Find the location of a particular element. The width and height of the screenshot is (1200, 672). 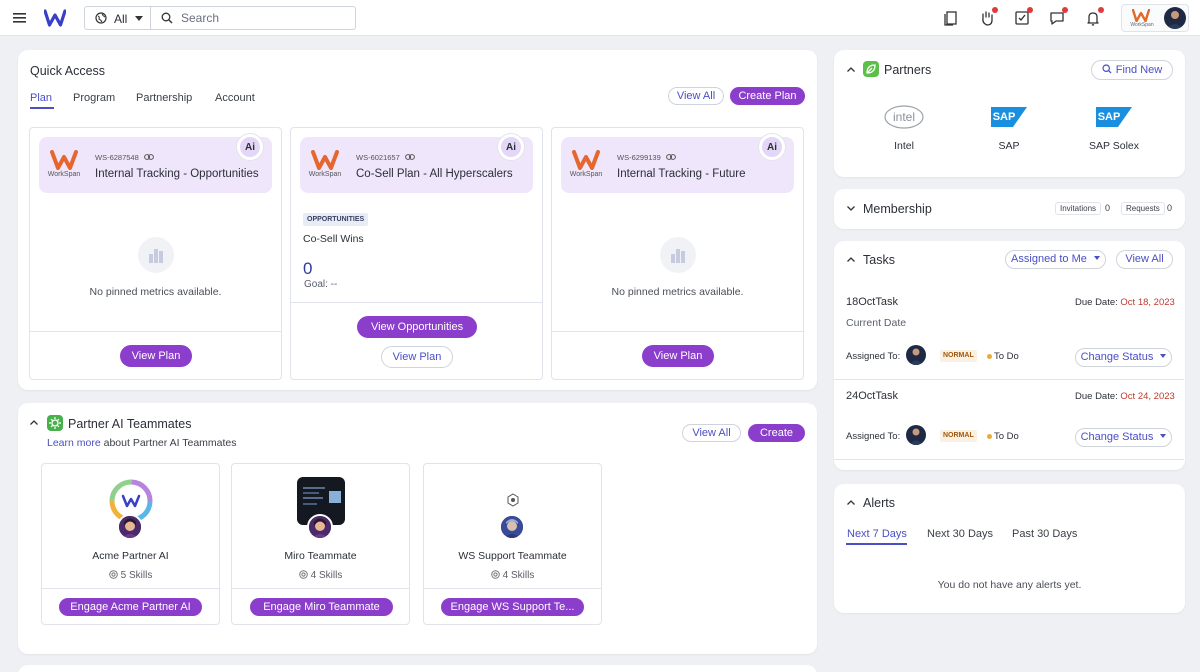

partner-sap: SAP SAP is located at coordinates (1009, 129).